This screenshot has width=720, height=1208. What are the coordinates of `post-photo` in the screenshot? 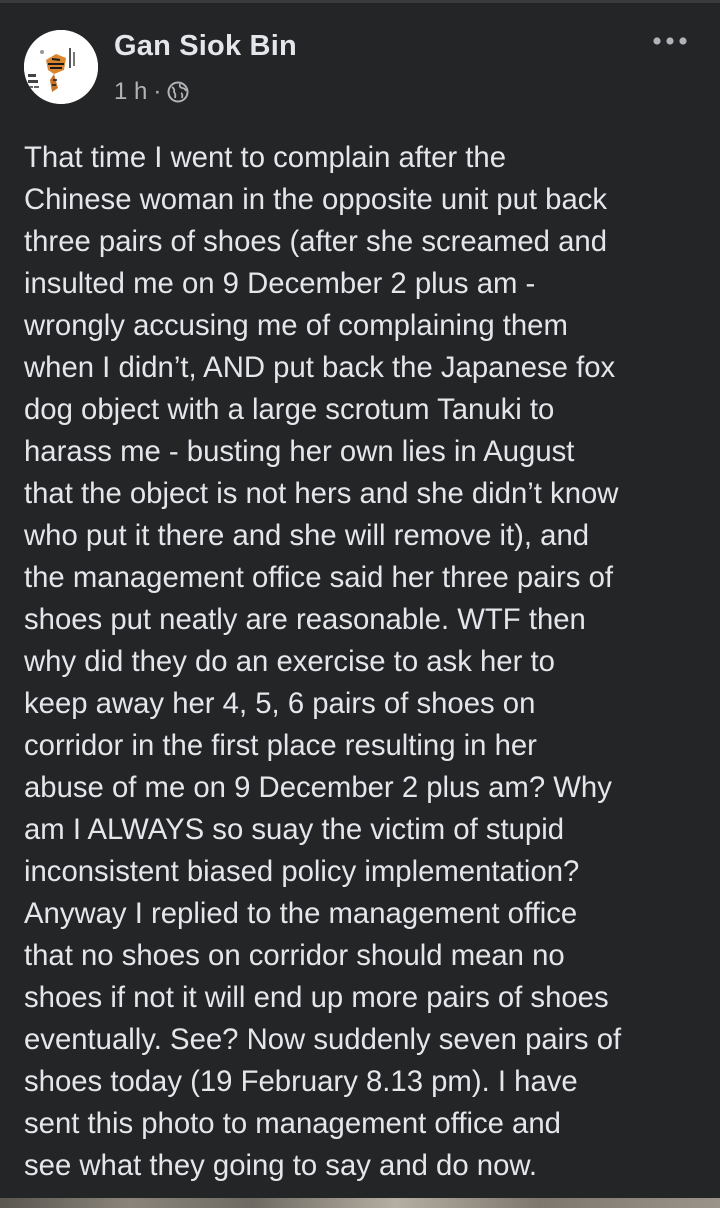 It's located at (360, 1203).